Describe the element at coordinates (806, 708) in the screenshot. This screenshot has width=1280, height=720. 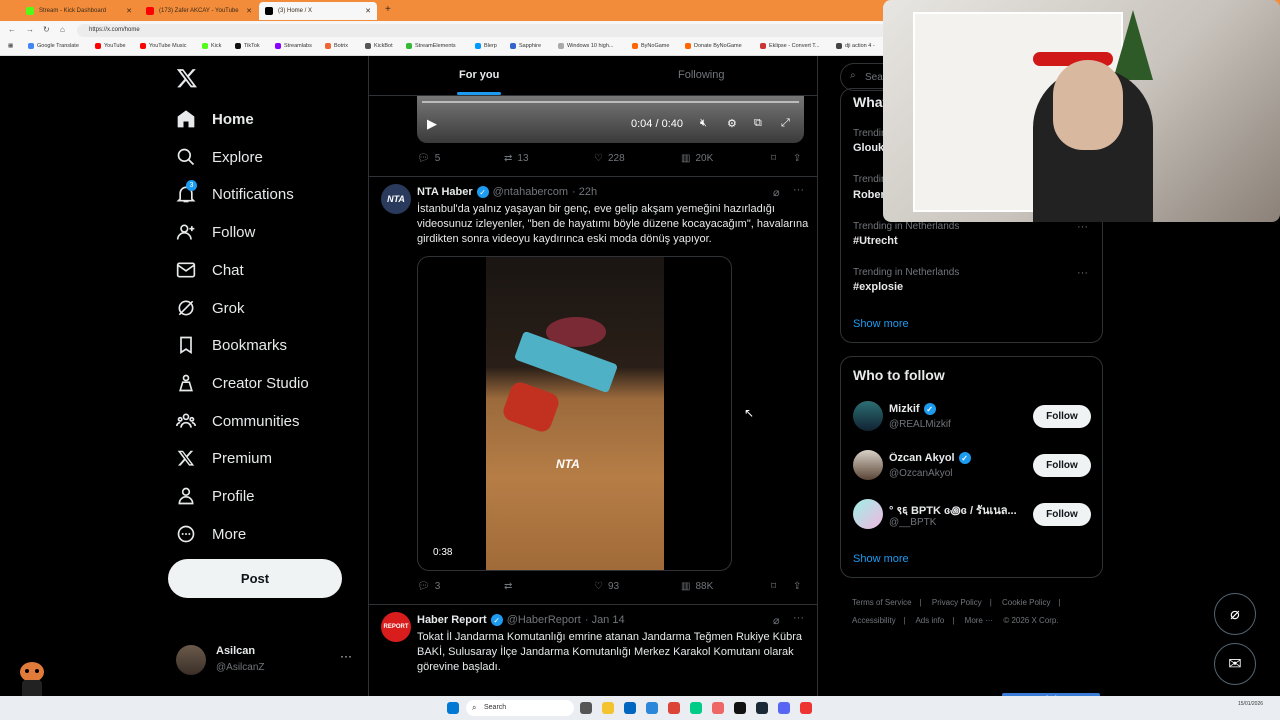
I see `obs-icon` at that location.